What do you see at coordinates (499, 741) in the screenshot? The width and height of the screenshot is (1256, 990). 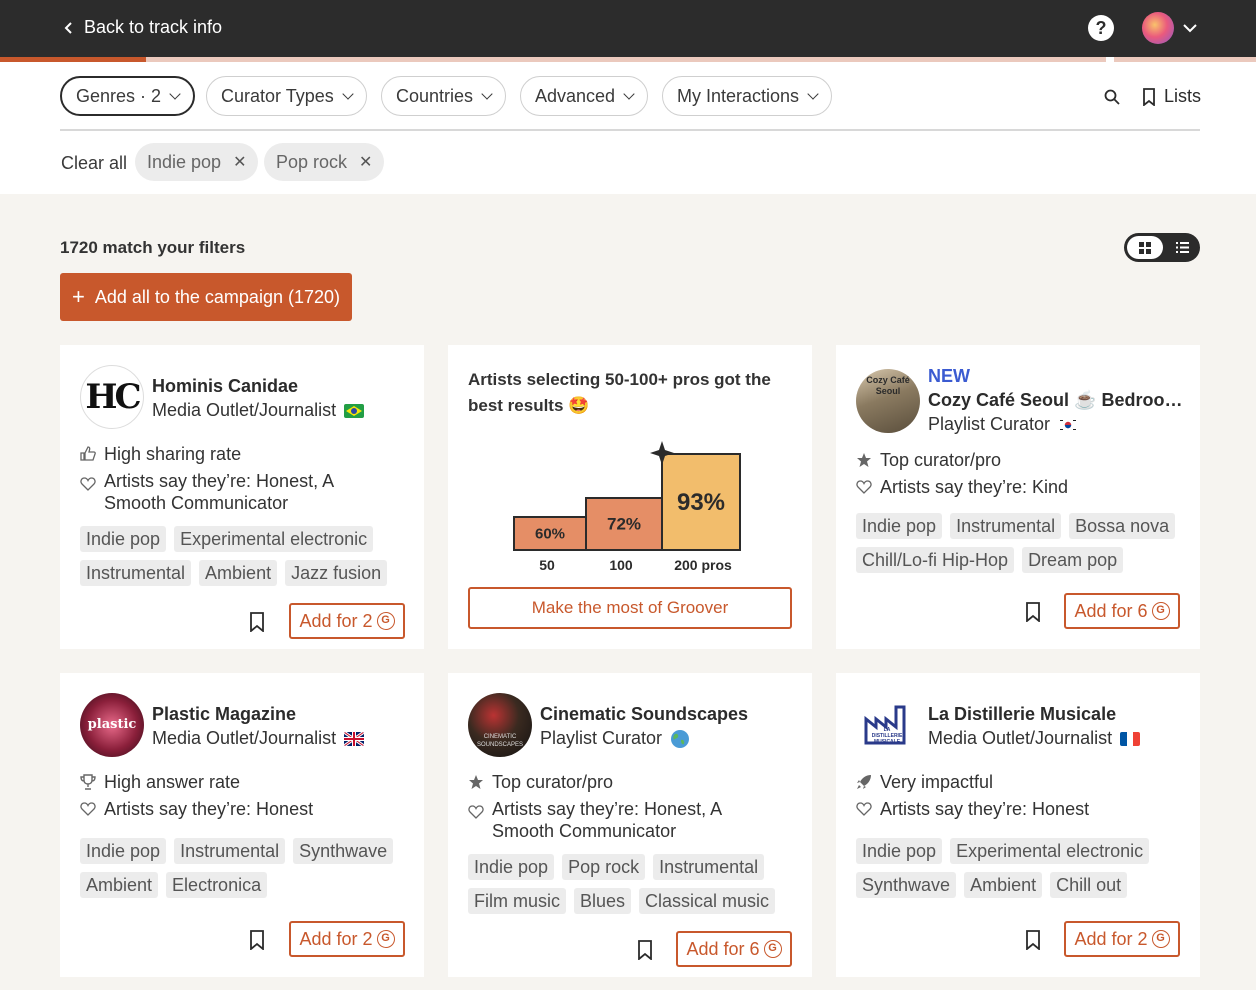 I see `avatar-text: CINEMATIC SOUNDSCAPES` at bounding box center [499, 741].